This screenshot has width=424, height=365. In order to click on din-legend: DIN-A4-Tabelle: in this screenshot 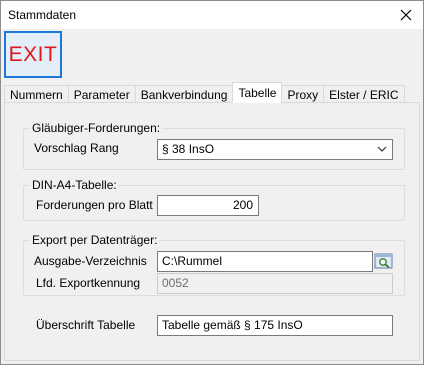, I will do `click(74, 185)`.